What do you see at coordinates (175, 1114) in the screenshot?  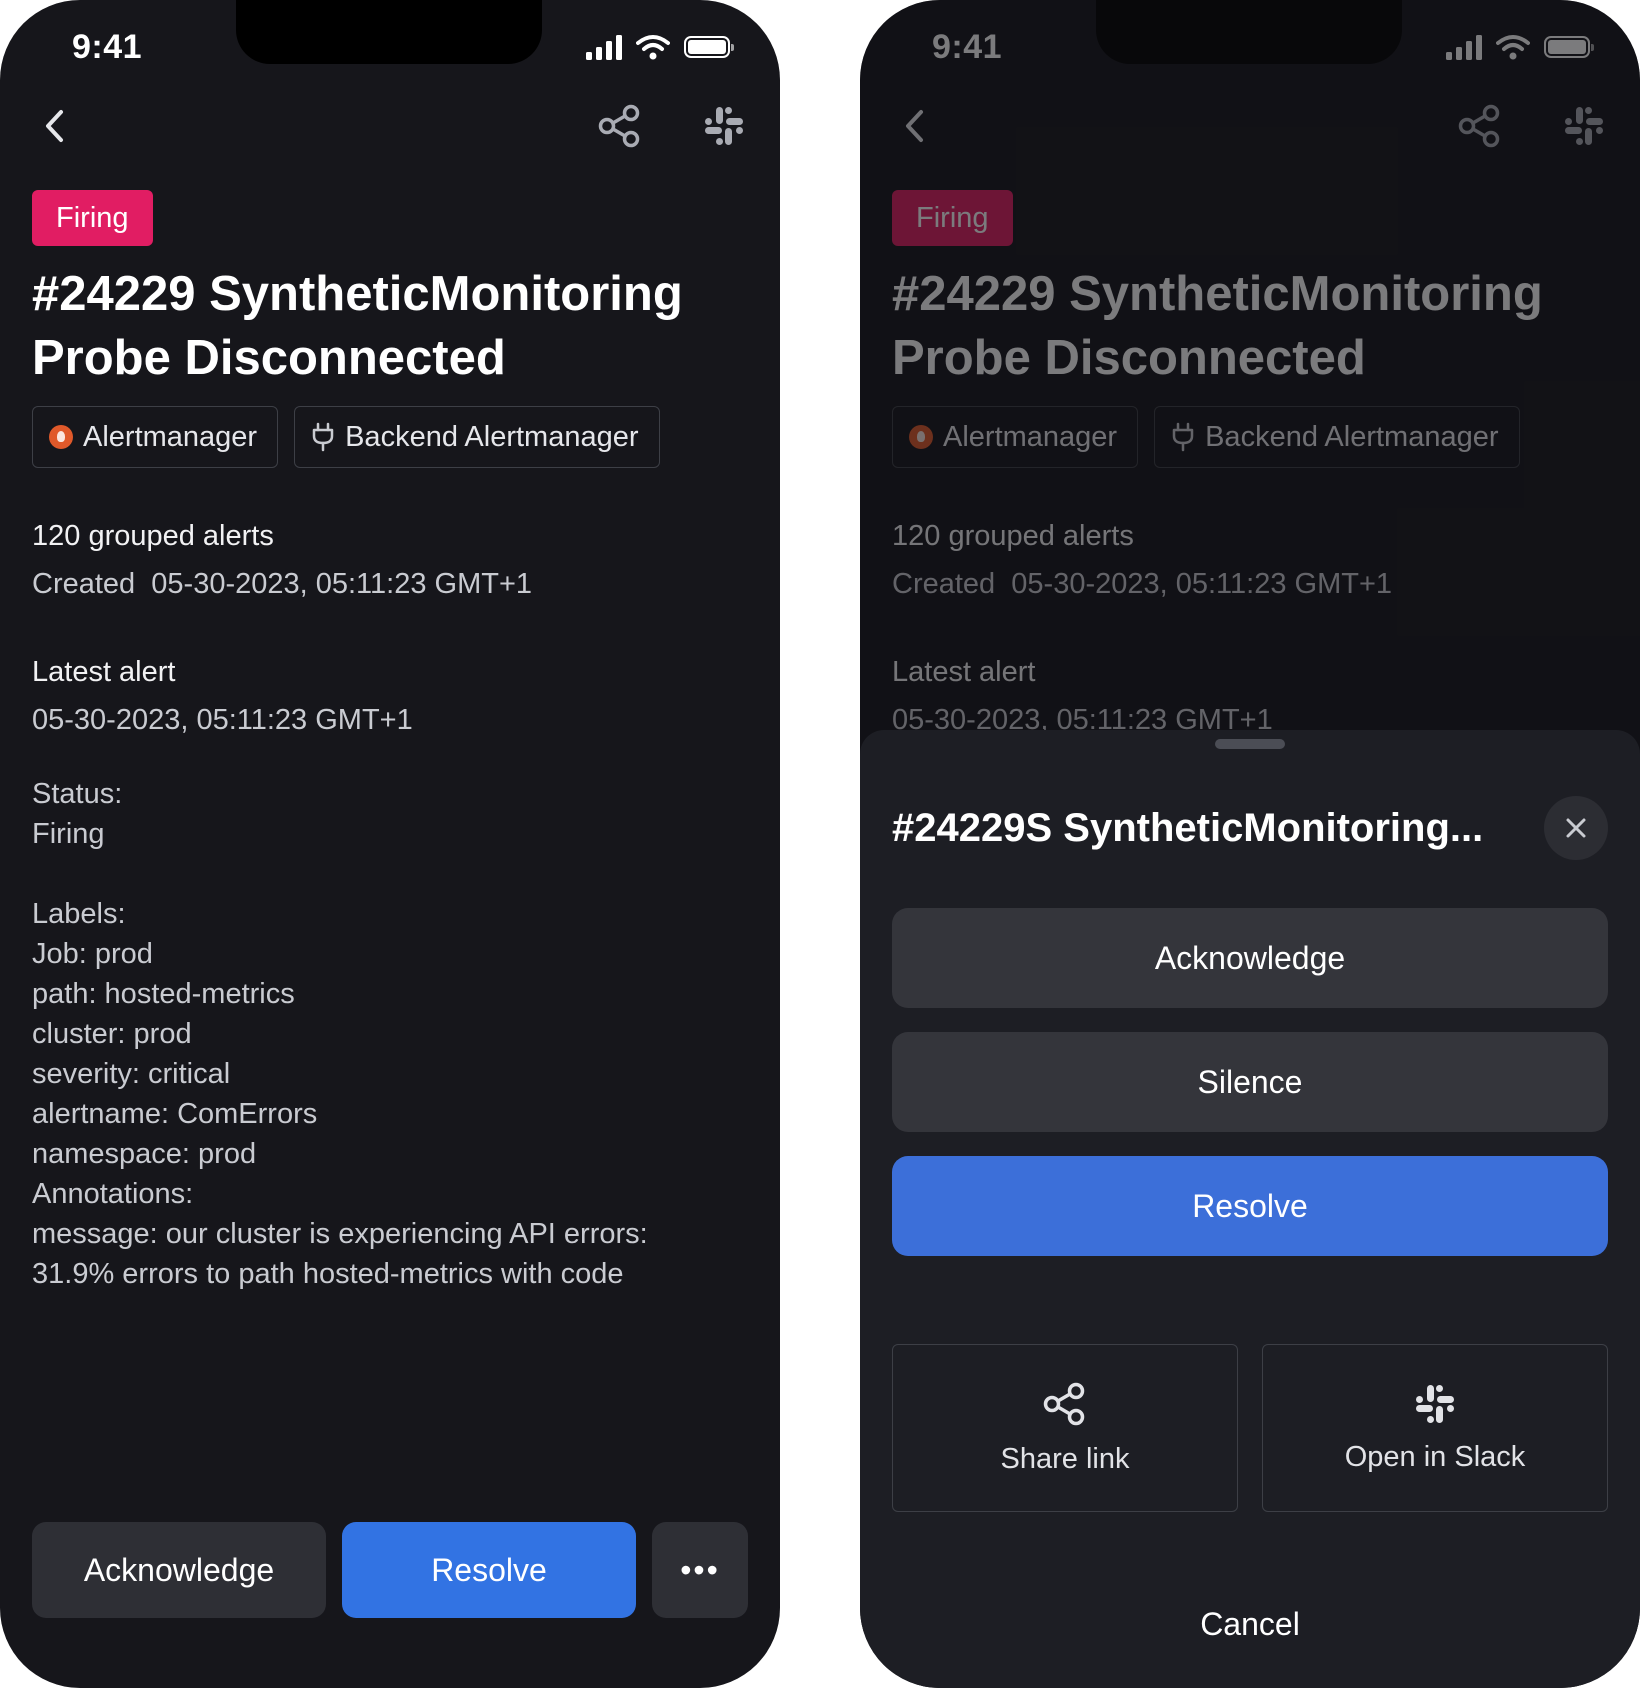 I see `label-item: alertname: ComErrors` at bounding box center [175, 1114].